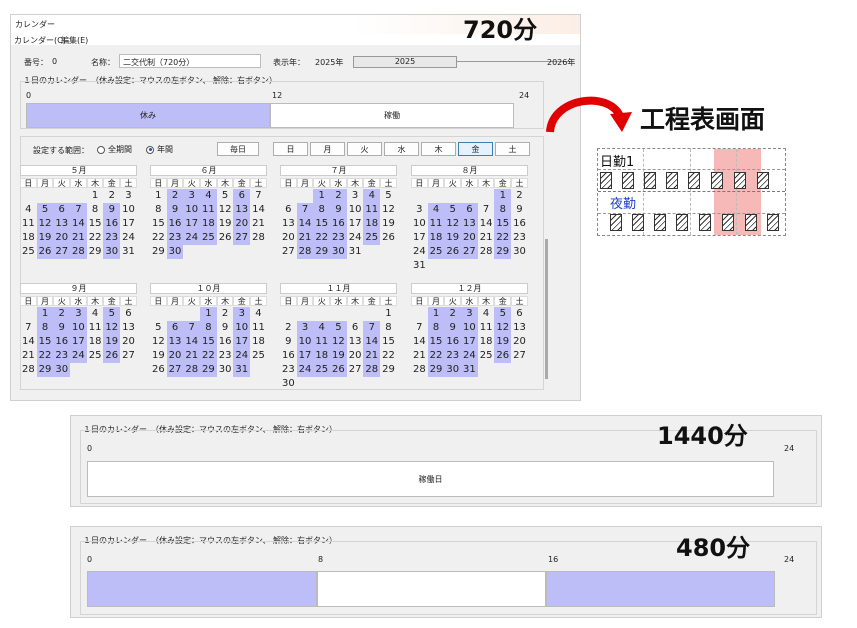 Image resolution: width=857 pixels, height=628 pixels. Describe the element at coordinates (192, 356) in the screenshot. I see `day-cell: 21` at that location.